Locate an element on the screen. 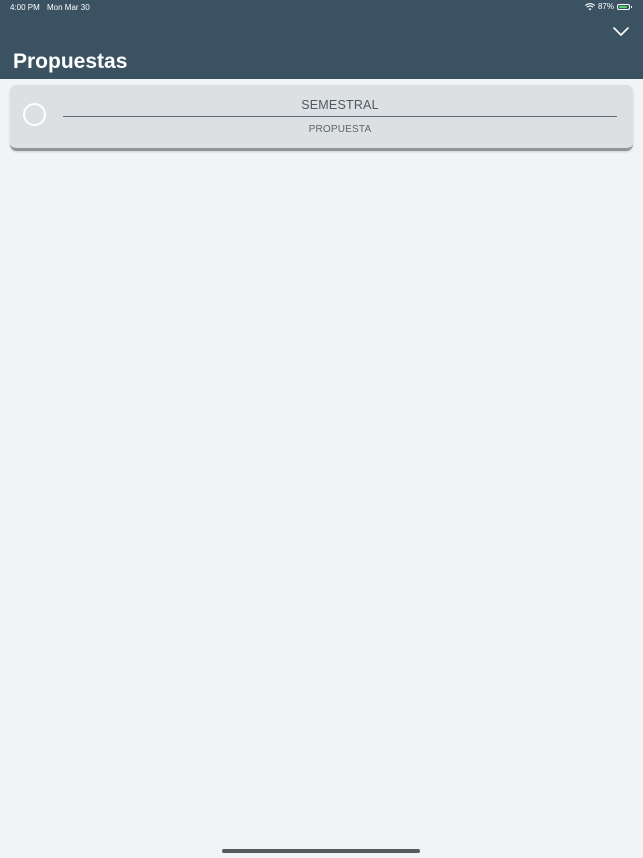 The width and height of the screenshot is (643, 858). list-item-title: SEMESTRAL is located at coordinates (340, 105).